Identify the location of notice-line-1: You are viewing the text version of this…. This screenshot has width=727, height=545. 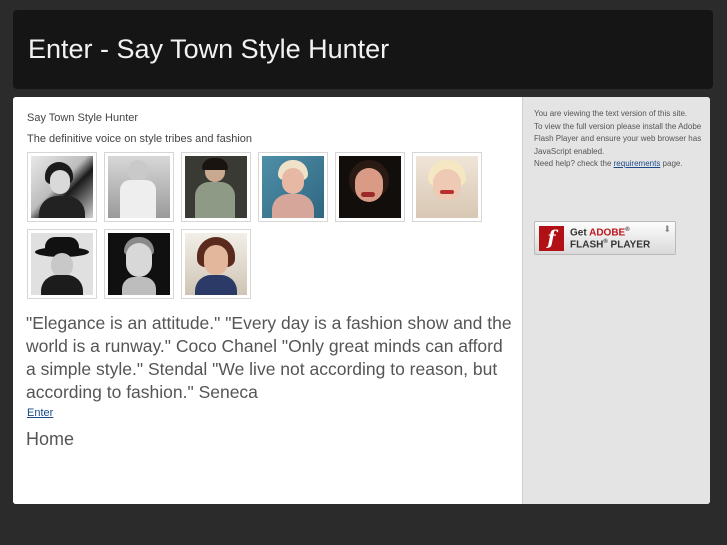
(611, 113).